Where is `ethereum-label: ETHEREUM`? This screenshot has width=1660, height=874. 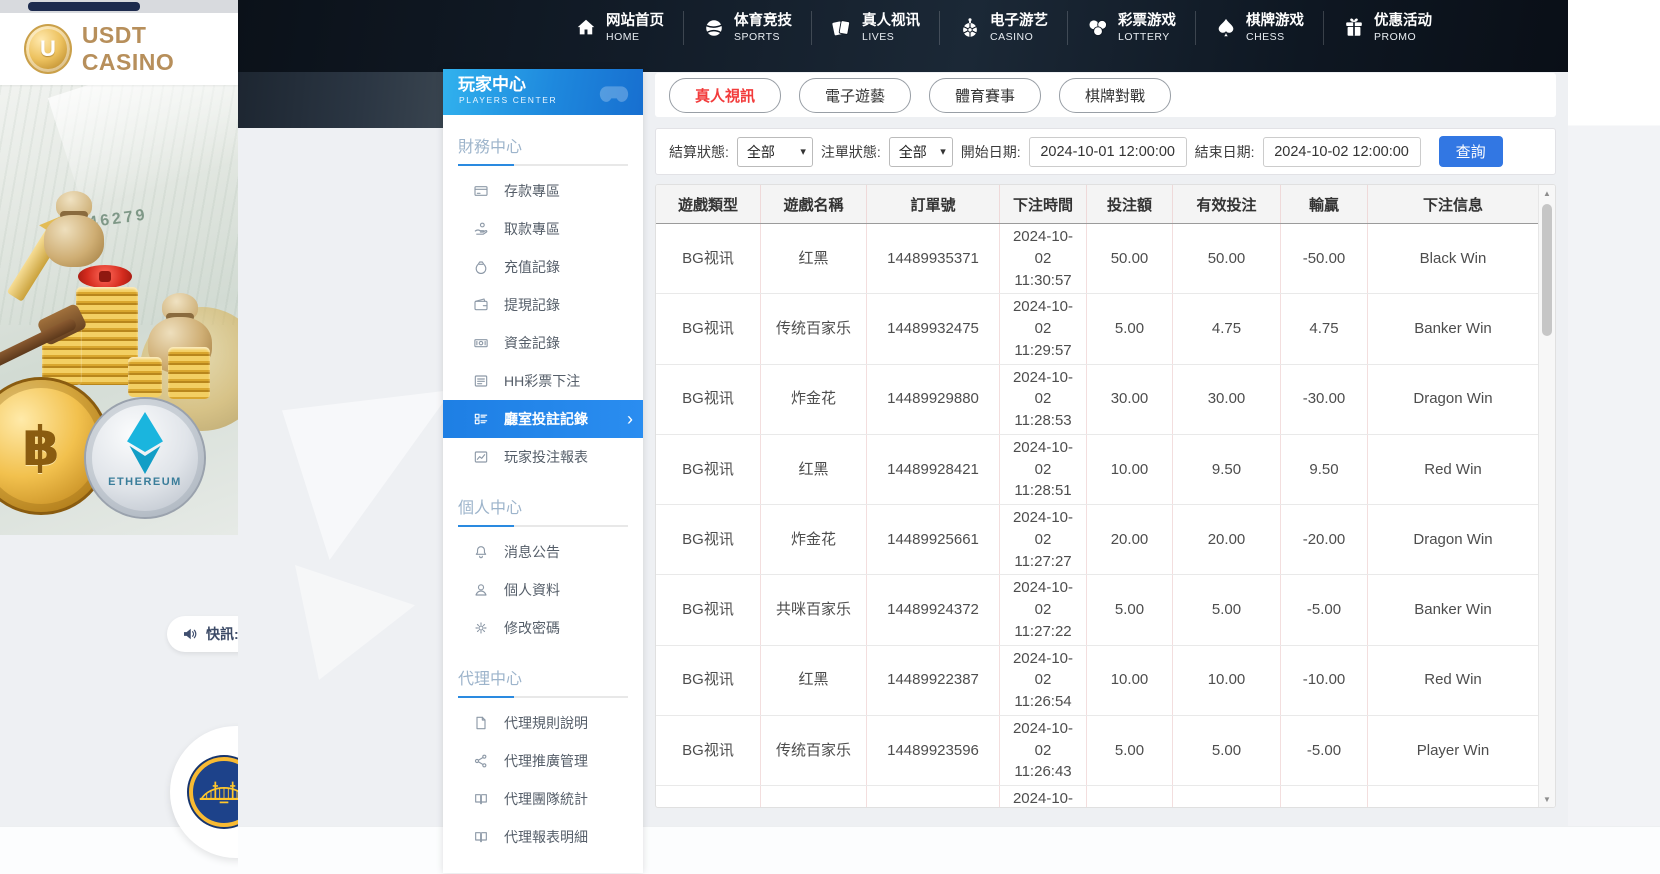
ethereum-label: ETHEREUM is located at coordinates (145, 482).